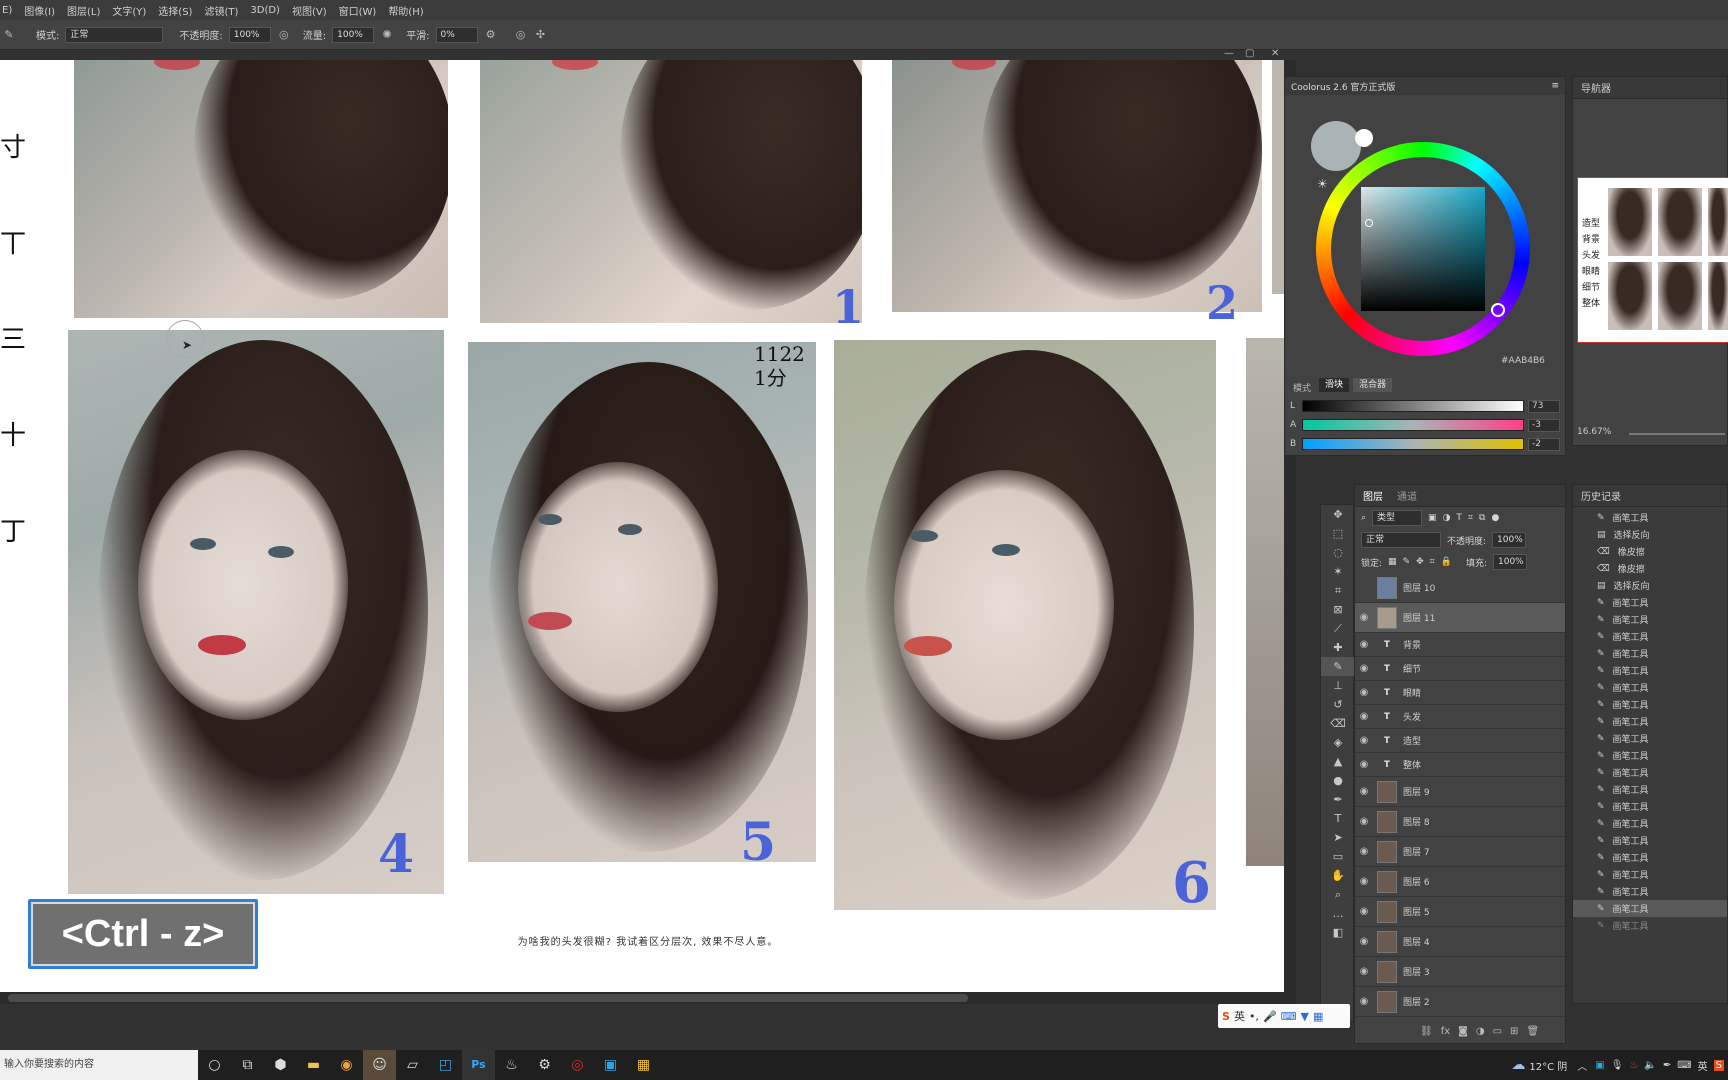 This screenshot has width=1728, height=1080. I want to click on magic-wand-tool-icon: ✶, so click(1338, 571).